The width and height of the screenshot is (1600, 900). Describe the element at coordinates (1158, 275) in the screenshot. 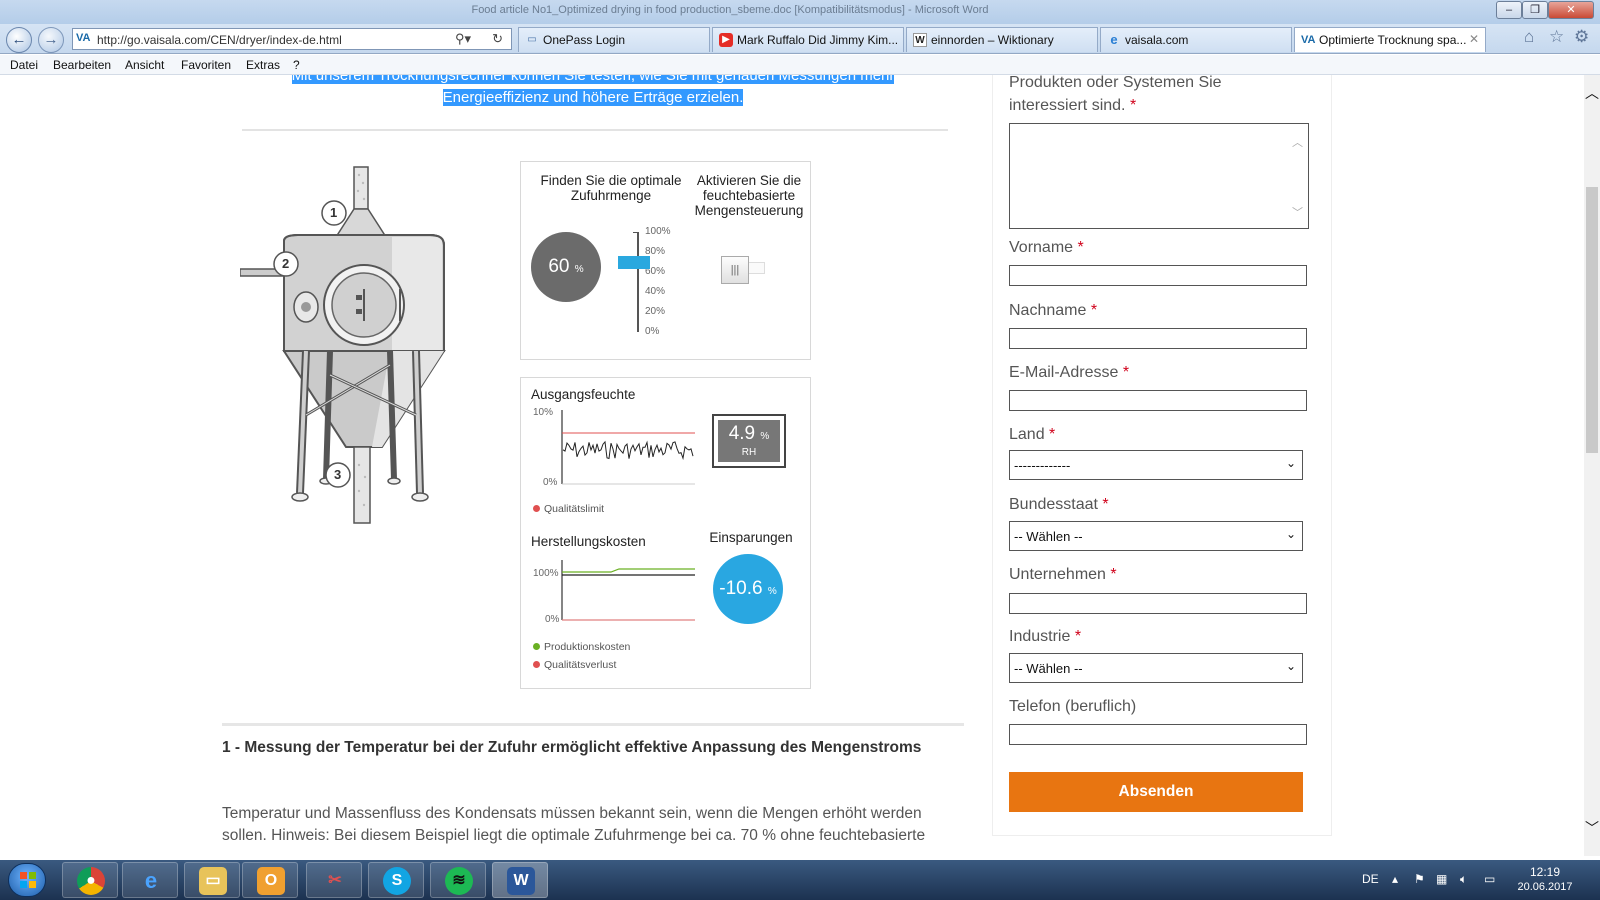

I see `first-name-input` at that location.